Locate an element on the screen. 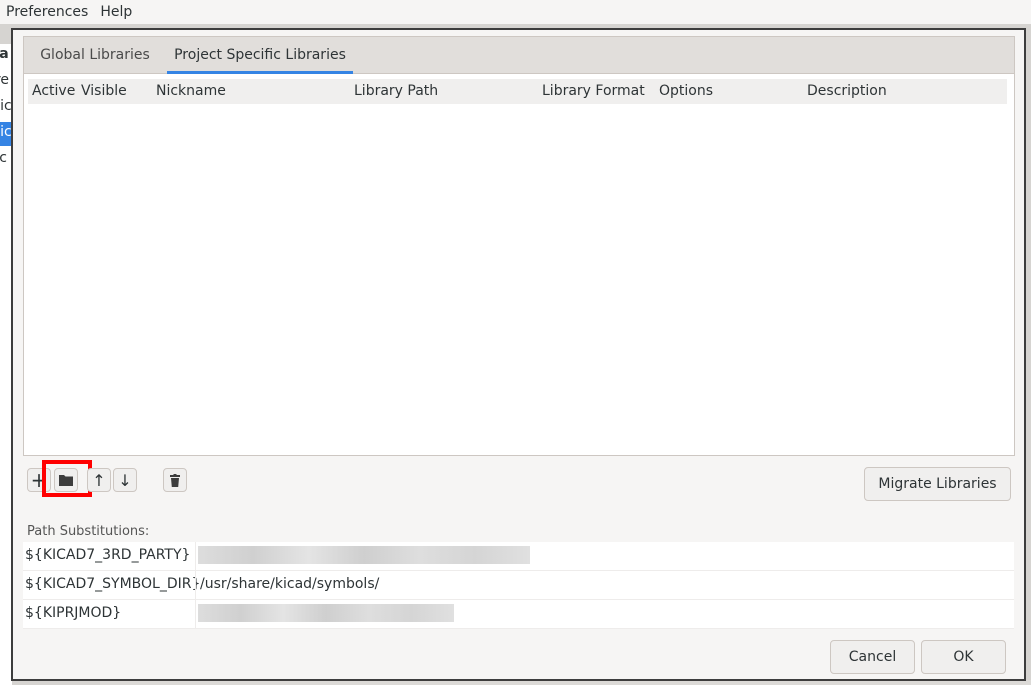  cancel-button: Cancel is located at coordinates (872, 657).